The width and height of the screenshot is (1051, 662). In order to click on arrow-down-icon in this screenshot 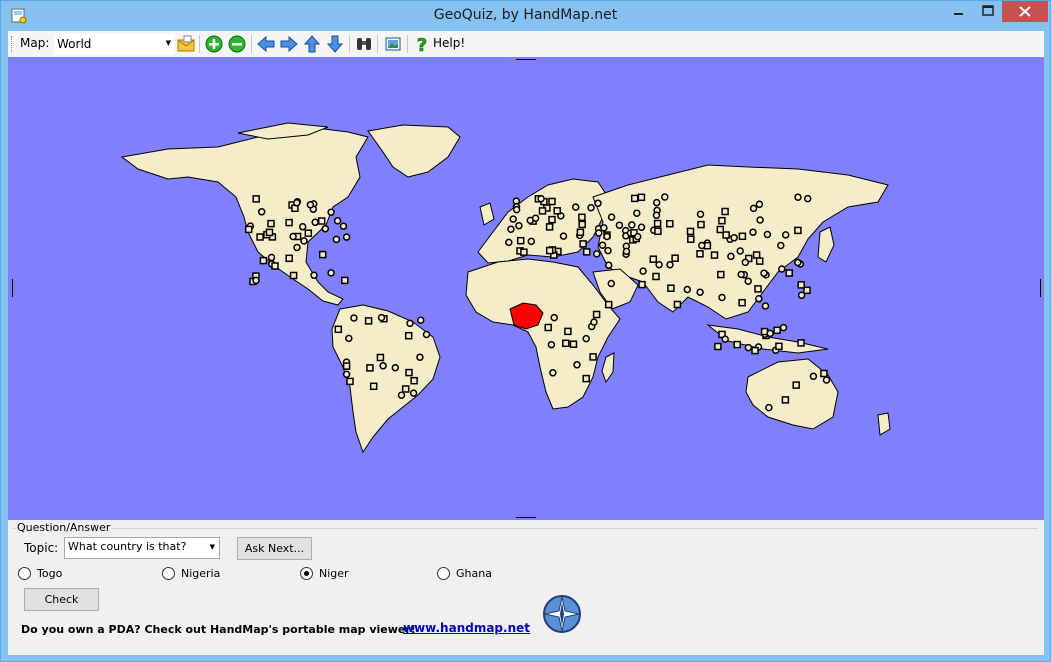, I will do `click(335, 44)`.